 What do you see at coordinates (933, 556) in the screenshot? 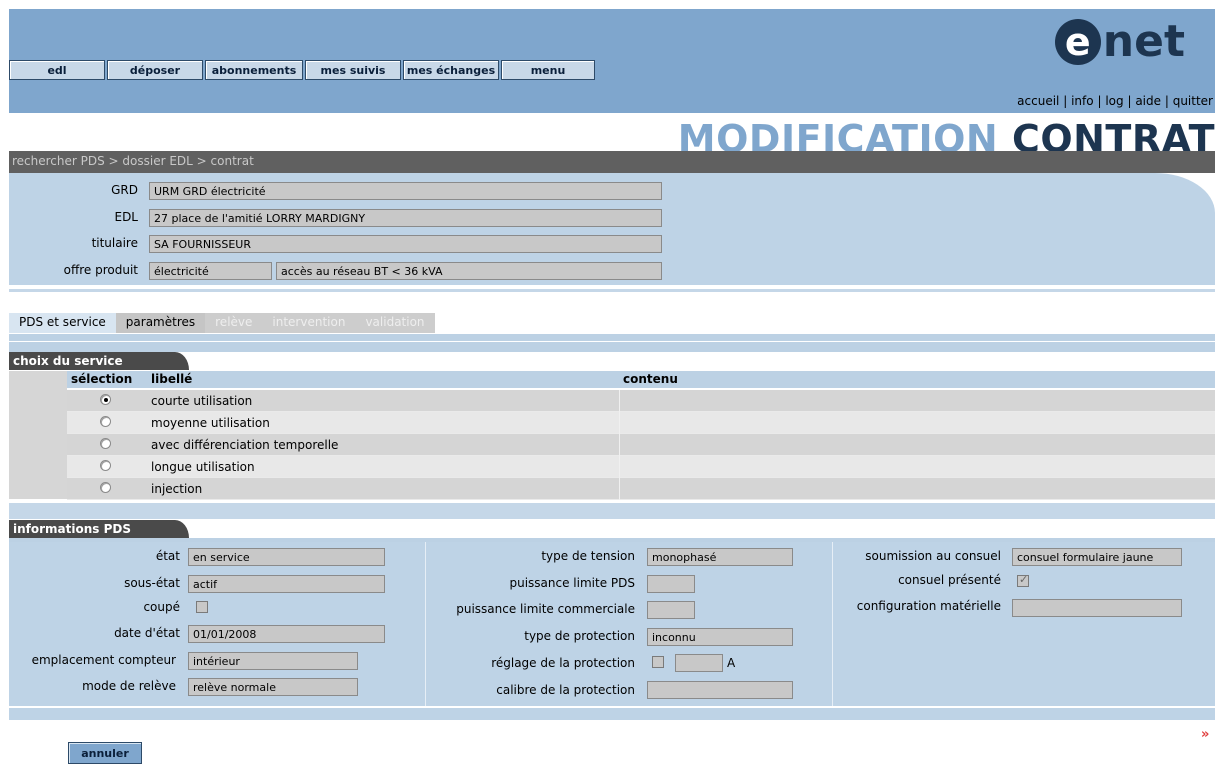
I see `soumission-consuel-label: soumission au consuel` at bounding box center [933, 556].